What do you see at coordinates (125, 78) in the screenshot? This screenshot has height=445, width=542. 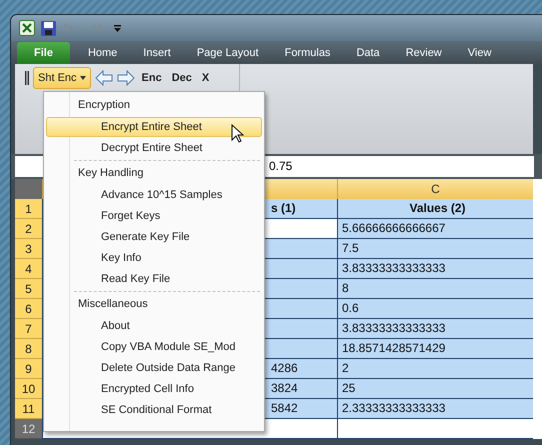 I see `right-arrow-icon` at bounding box center [125, 78].